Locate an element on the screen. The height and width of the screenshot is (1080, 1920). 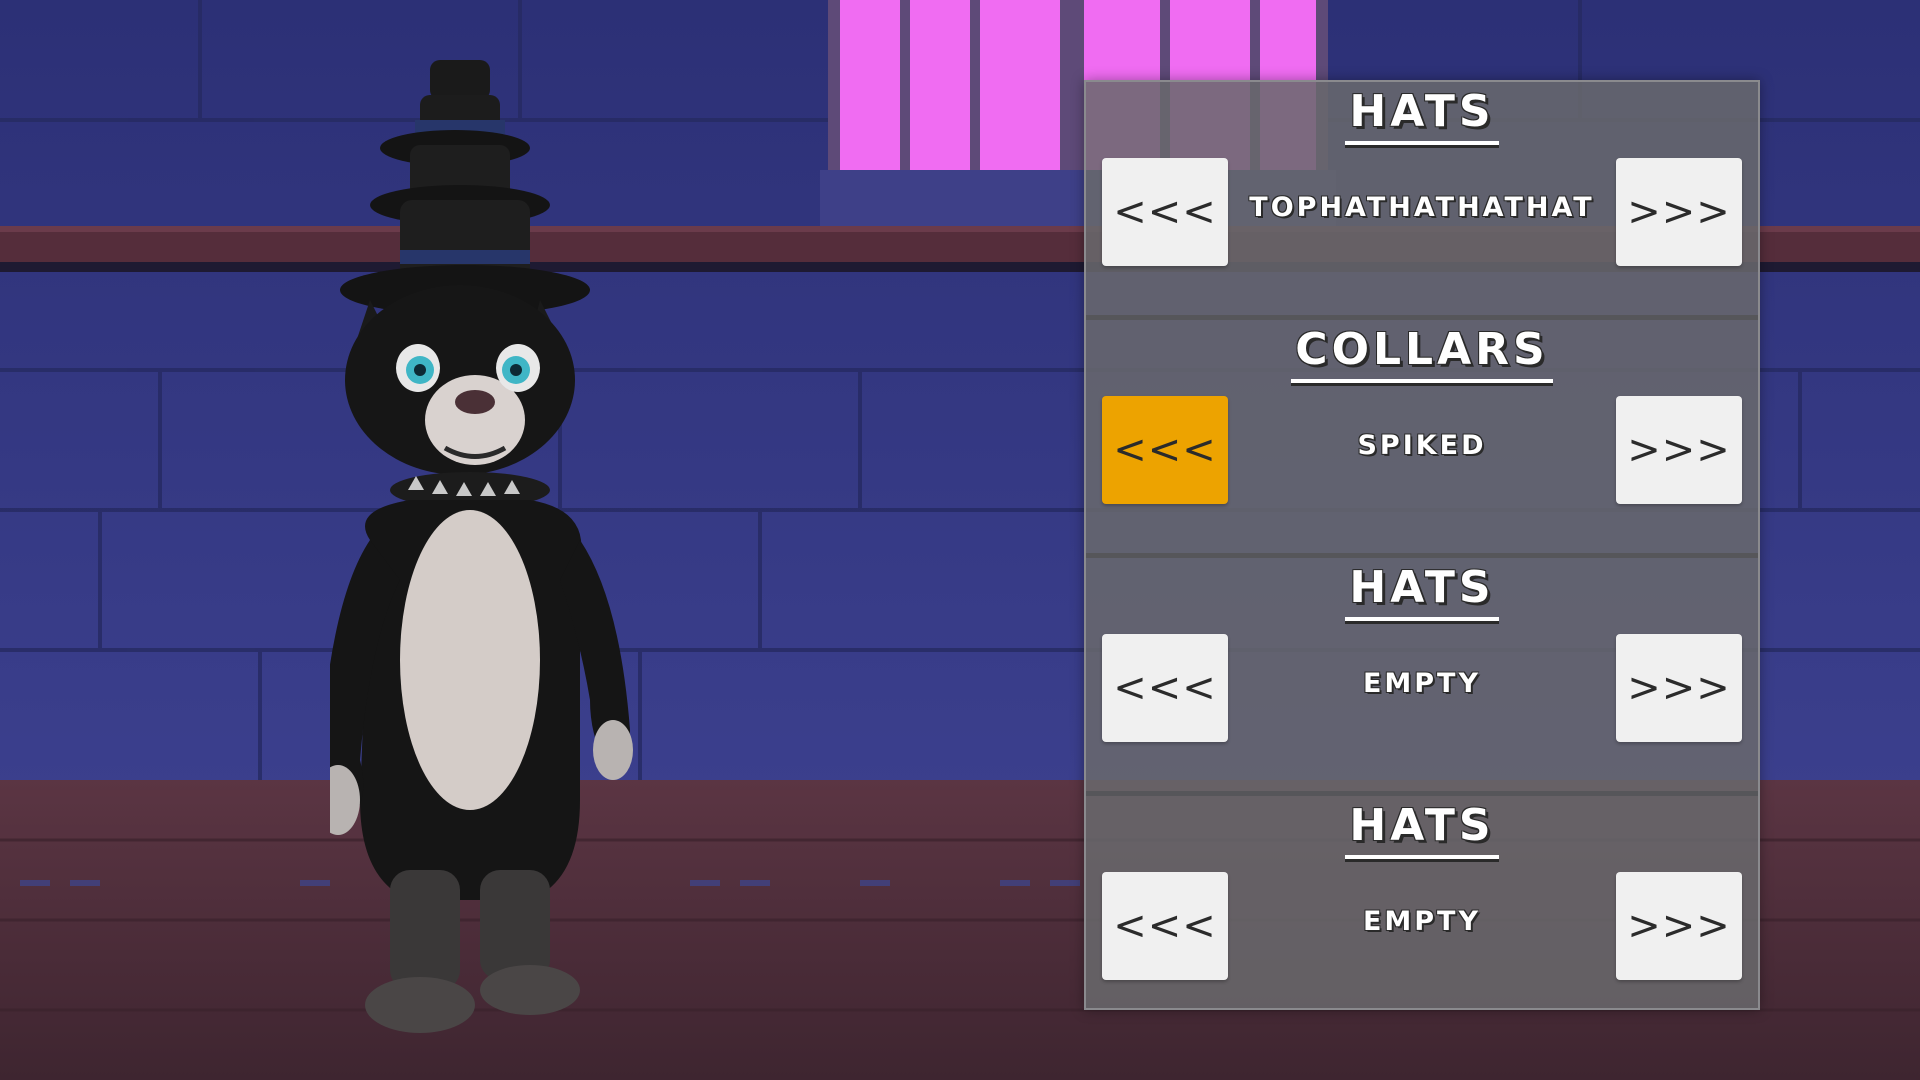
section-title: COLLARS is located at coordinates (1422, 353).